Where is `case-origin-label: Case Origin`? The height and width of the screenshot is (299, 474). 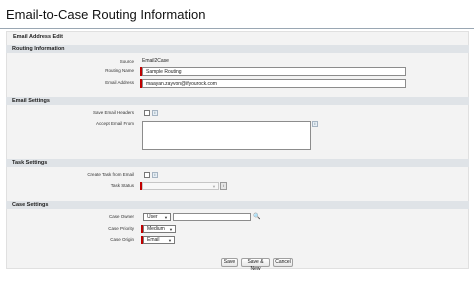
case-origin-label: Case Origin is located at coordinates (122, 239).